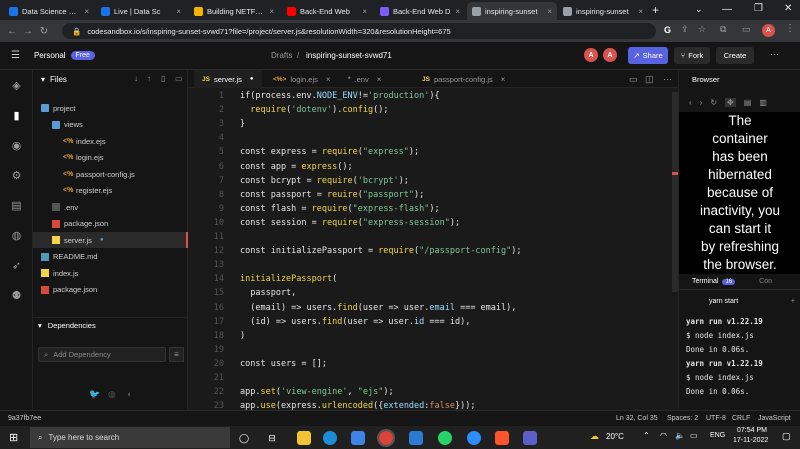 This screenshot has width=800, height=449. Describe the element at coordinates (701, 102) in the screenshot. I see `preview-forward-icon: ›` at that location.